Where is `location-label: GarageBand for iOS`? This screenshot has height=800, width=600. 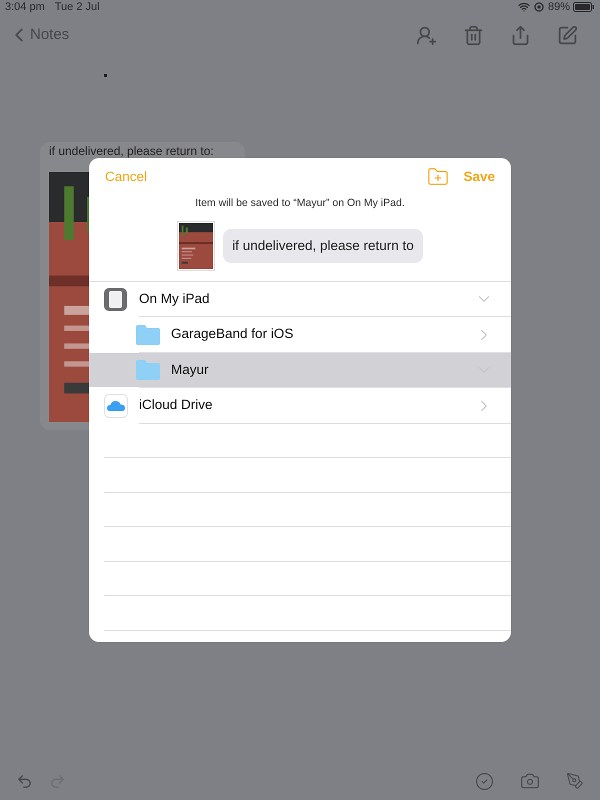
location-label: GarageBand for iOS is located at coordinates (232, 334).